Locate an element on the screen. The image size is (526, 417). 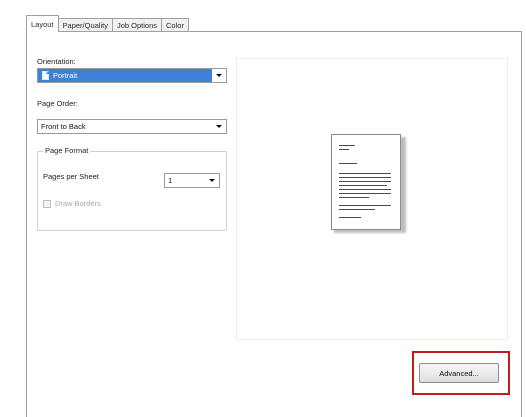
page-format-legend: Page Format is located at coordinates (67, 150).